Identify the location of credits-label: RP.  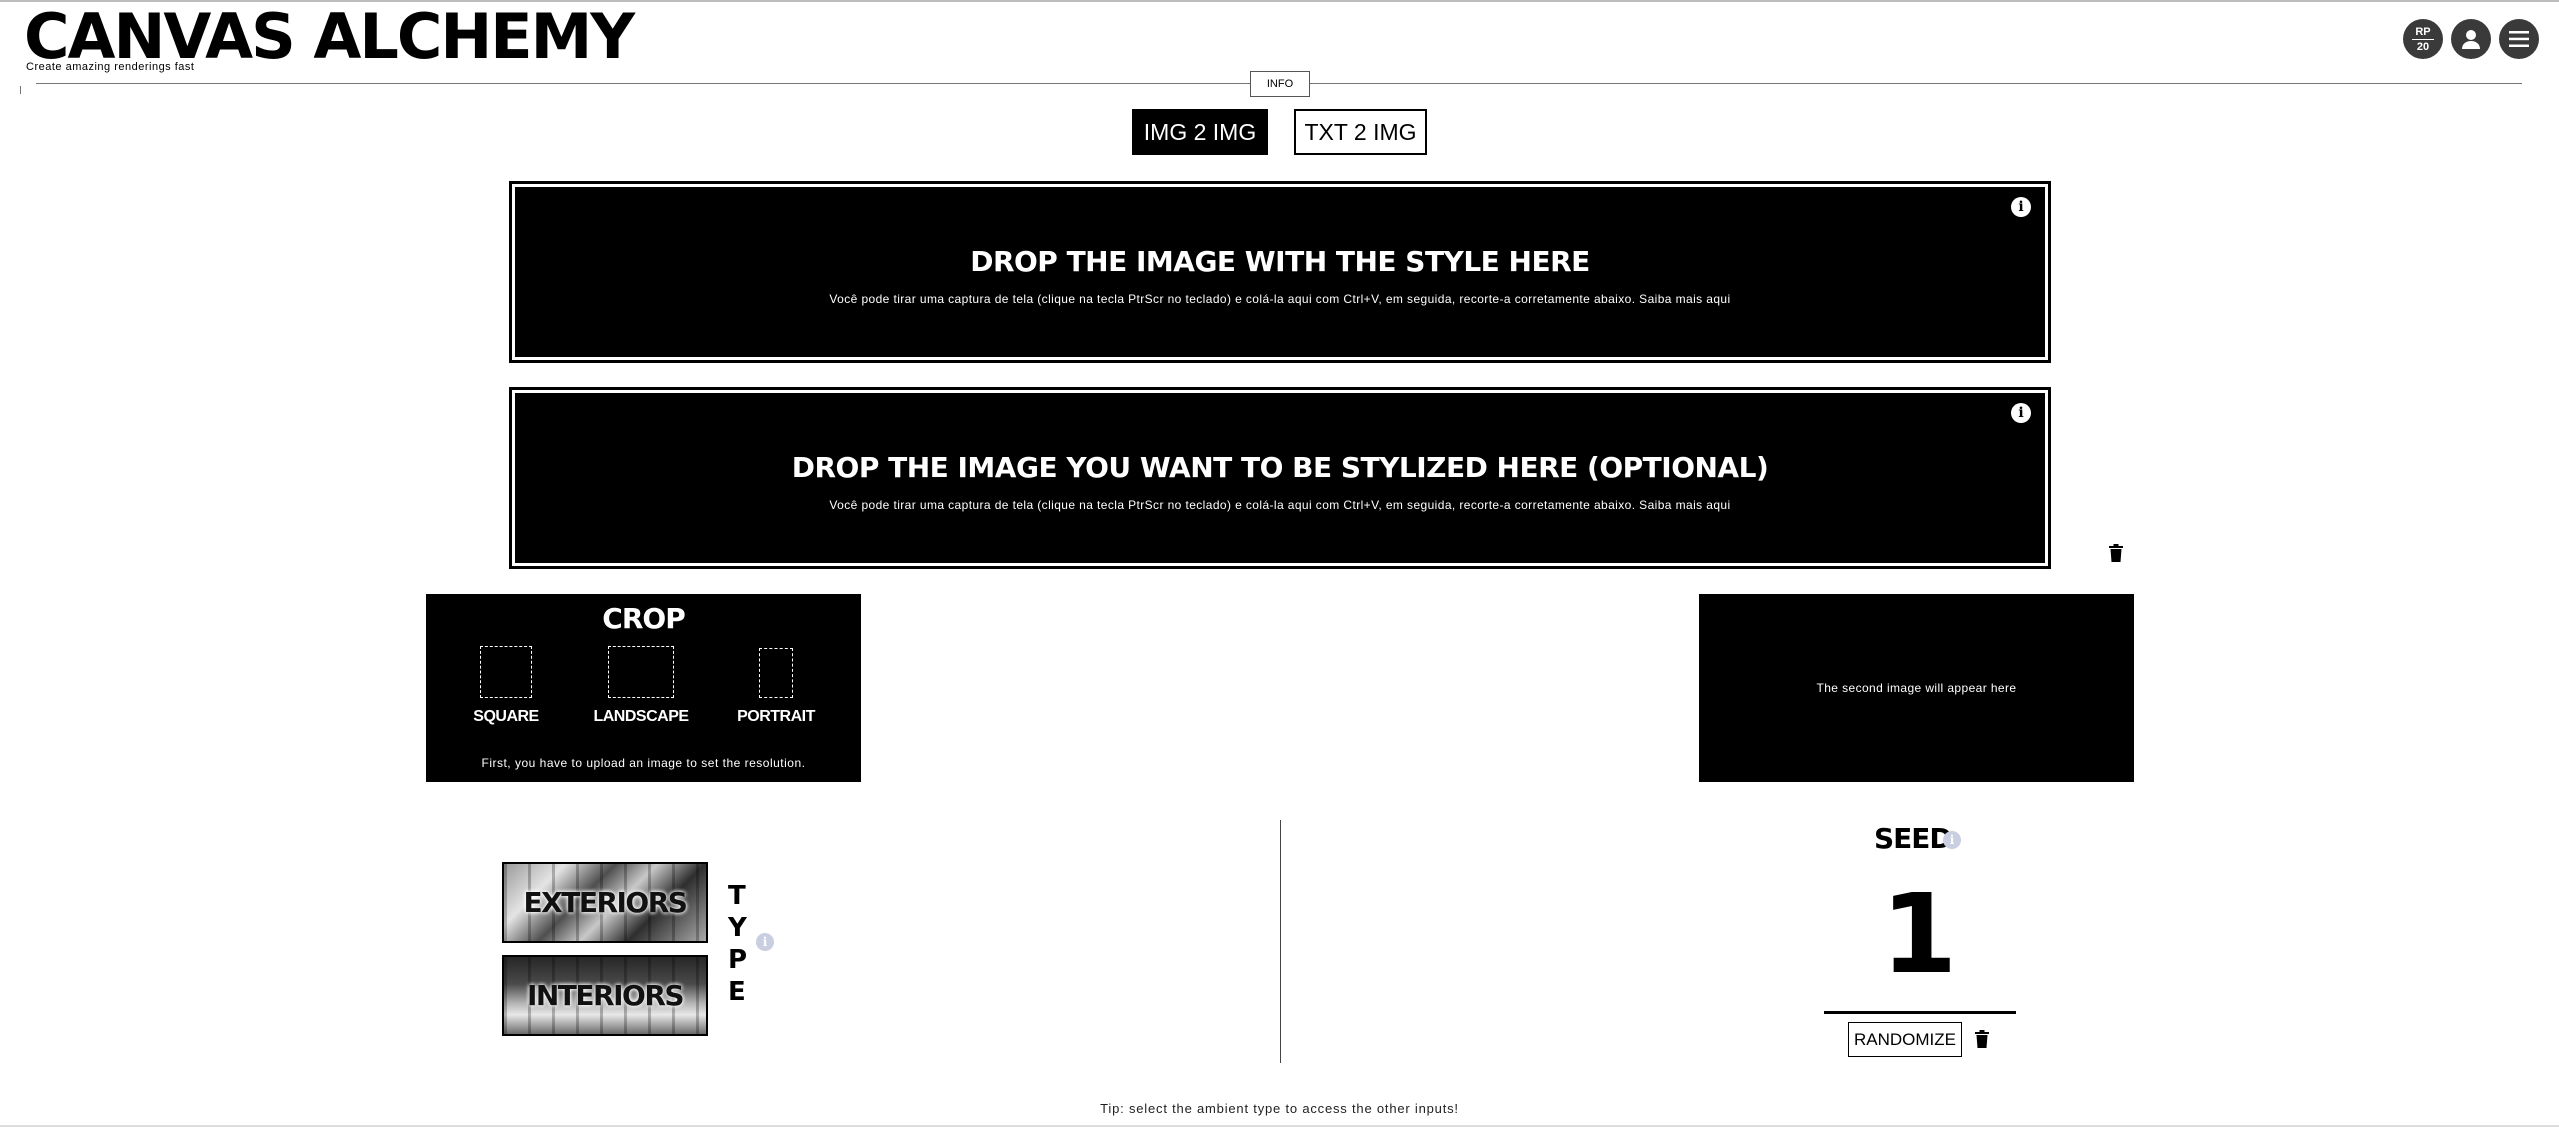
(2423, 31).